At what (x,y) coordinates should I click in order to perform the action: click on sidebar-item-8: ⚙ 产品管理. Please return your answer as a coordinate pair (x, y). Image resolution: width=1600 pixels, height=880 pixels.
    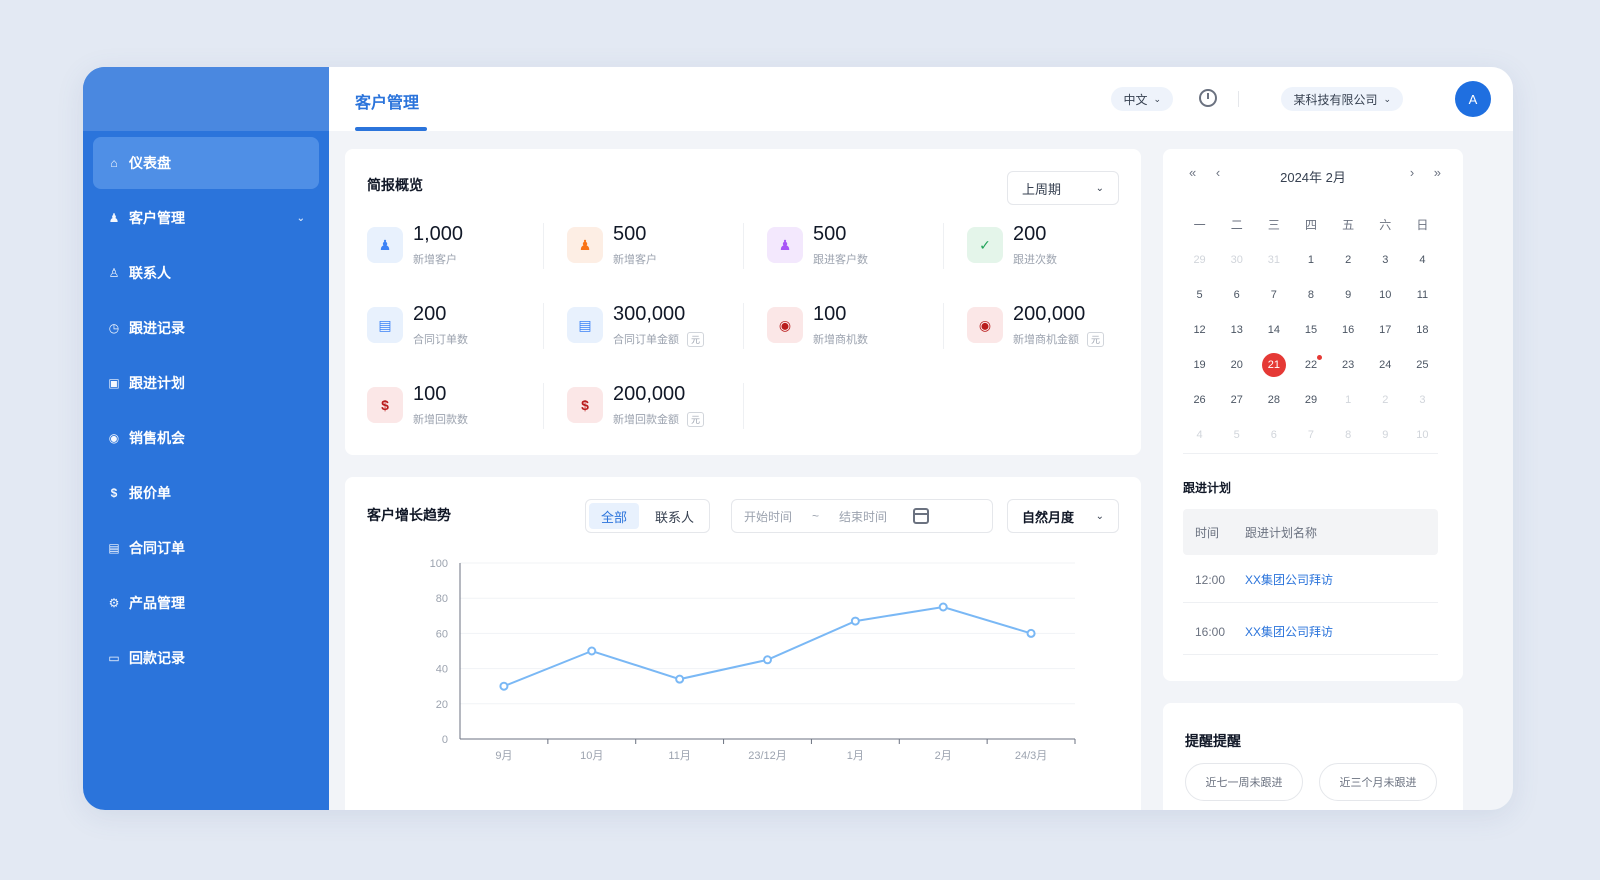
    Looking at the image, I should click on (206, 603).